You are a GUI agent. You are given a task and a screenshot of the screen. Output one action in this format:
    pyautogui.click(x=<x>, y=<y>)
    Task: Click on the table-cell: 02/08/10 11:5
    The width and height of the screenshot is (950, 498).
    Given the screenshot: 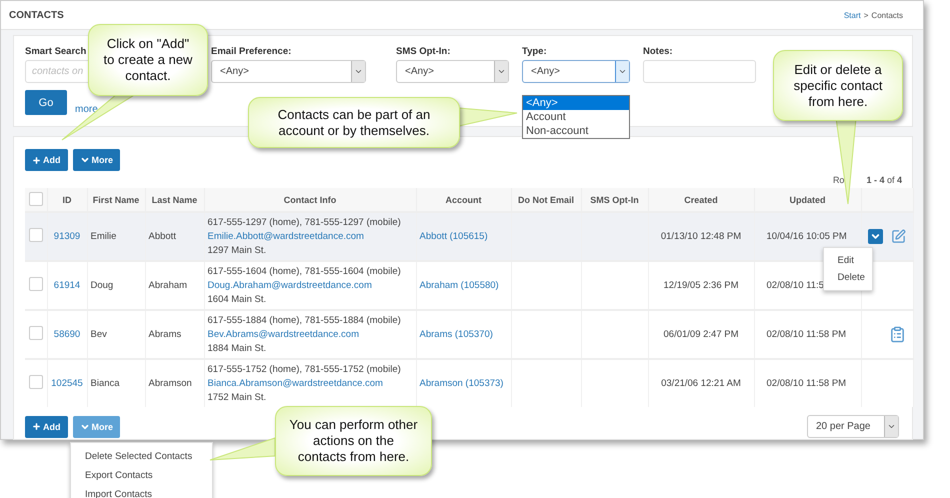 What is the action you would take?
    pyautogui.click(x=795, y=285)
    